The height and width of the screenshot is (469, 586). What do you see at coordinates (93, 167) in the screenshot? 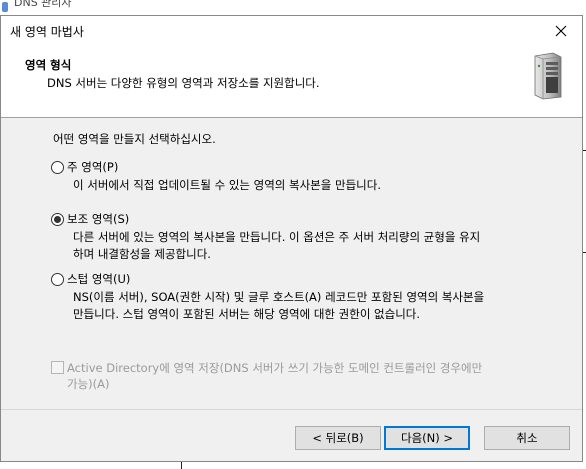
I see `primary-zone-label: 주 영역(P)` at bounding box center [93, 167].